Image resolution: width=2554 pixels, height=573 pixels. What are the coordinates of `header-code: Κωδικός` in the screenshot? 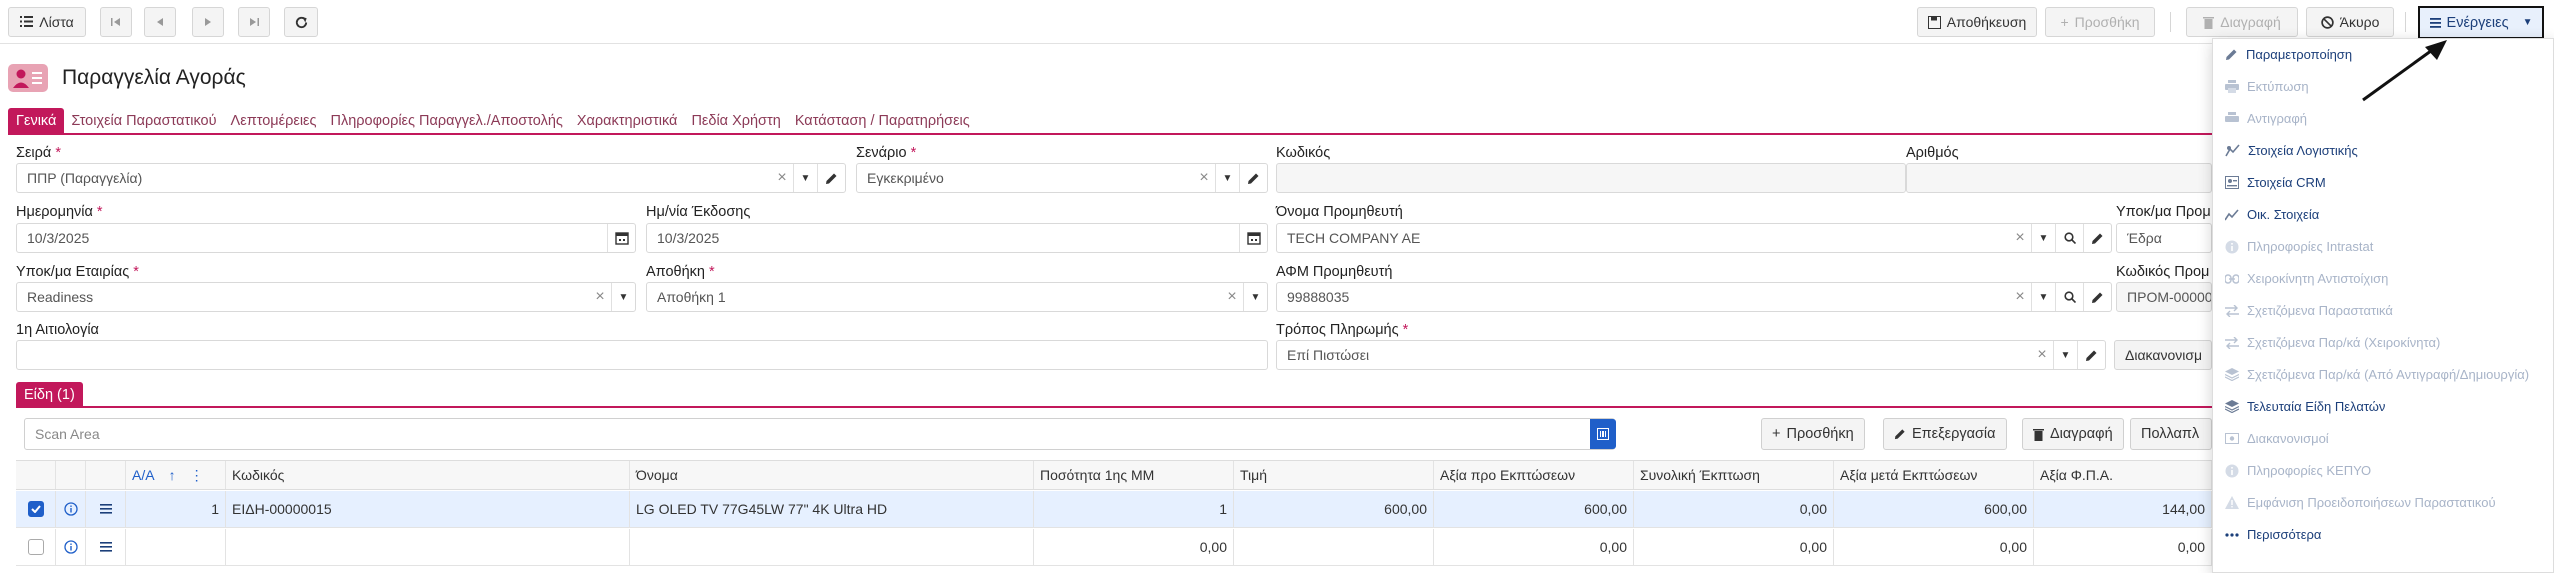 It's located at (428, 475).